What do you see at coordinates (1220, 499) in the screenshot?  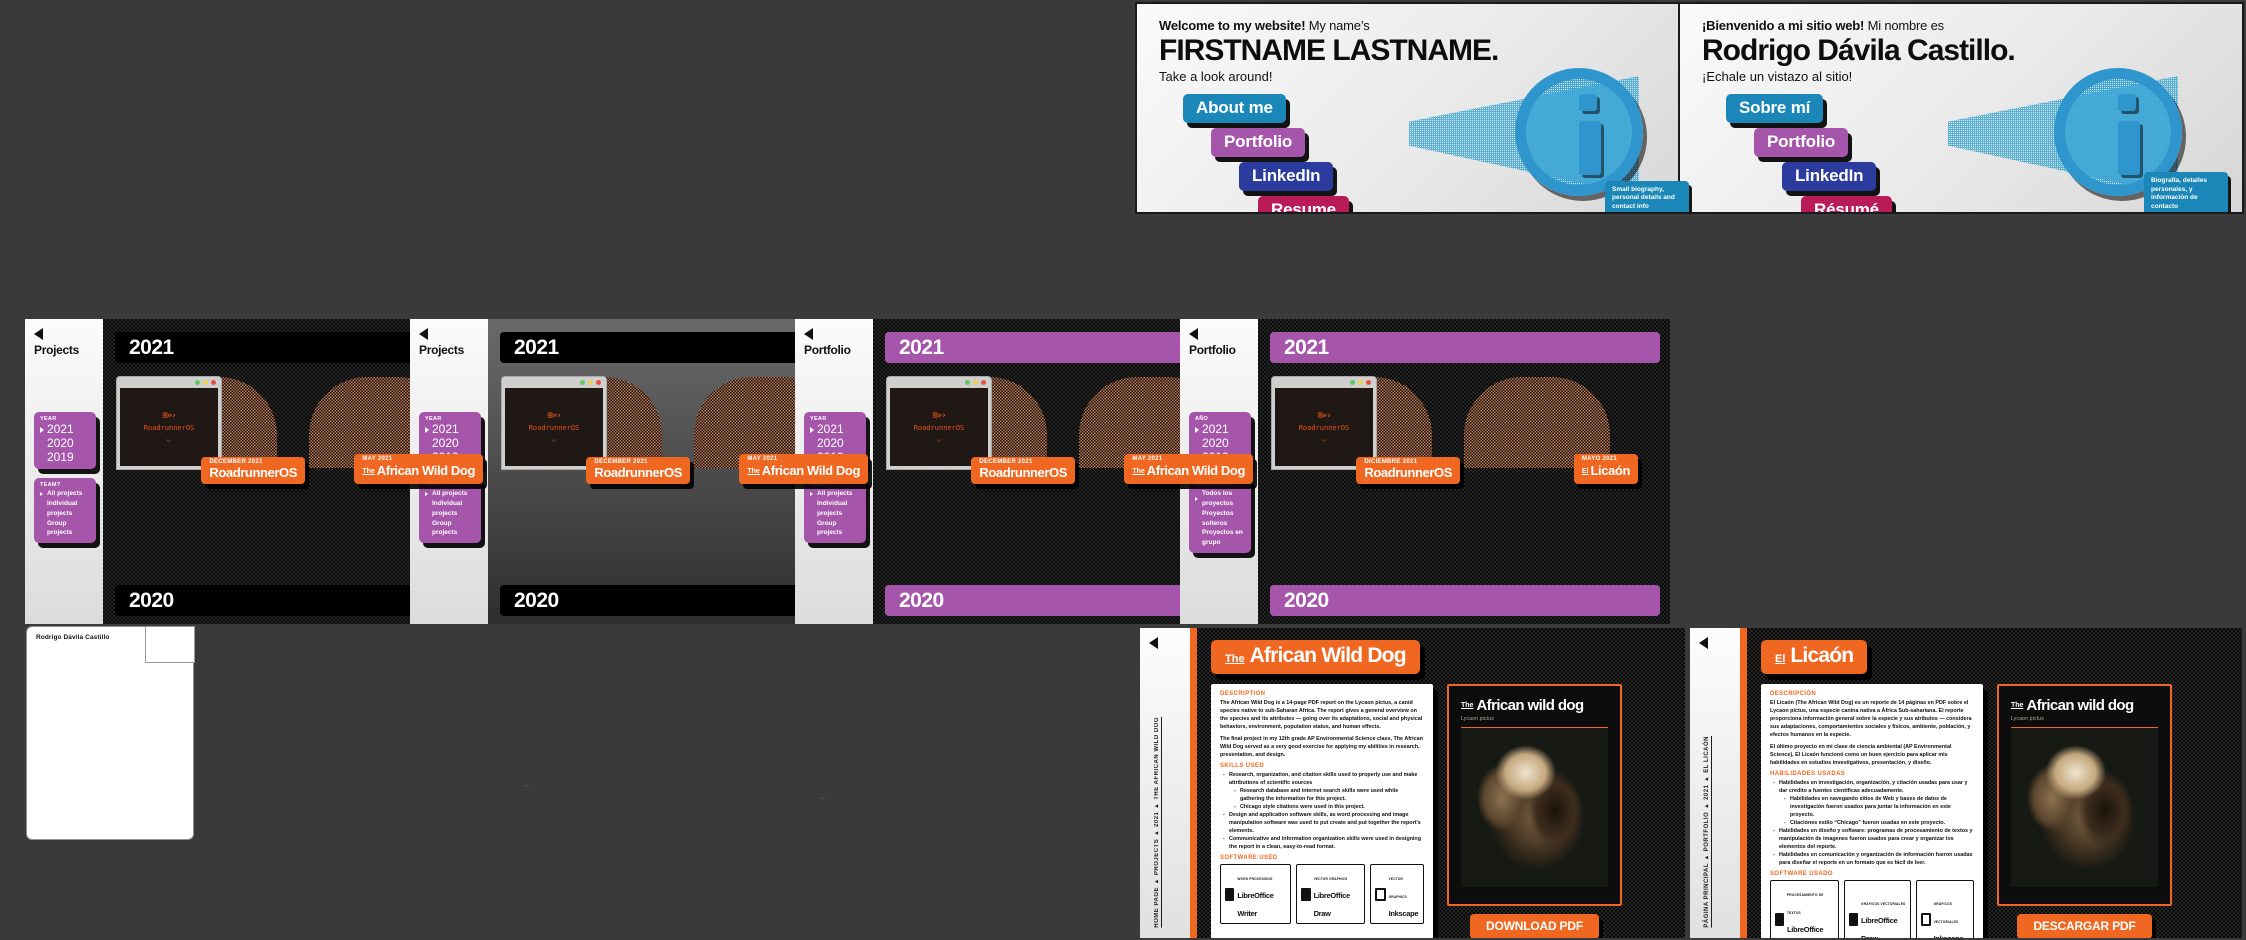 I see `filter-option-team-all: Todos los proyectos` at bounding box center [1220, 499].